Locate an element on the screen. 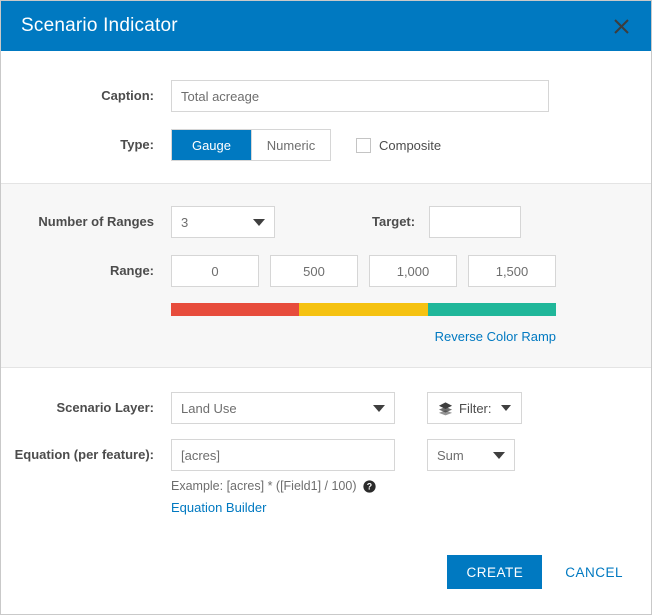 The width and height of the screenshot is (652, 615). target-label: Target: is located at coordinates (394, 221).